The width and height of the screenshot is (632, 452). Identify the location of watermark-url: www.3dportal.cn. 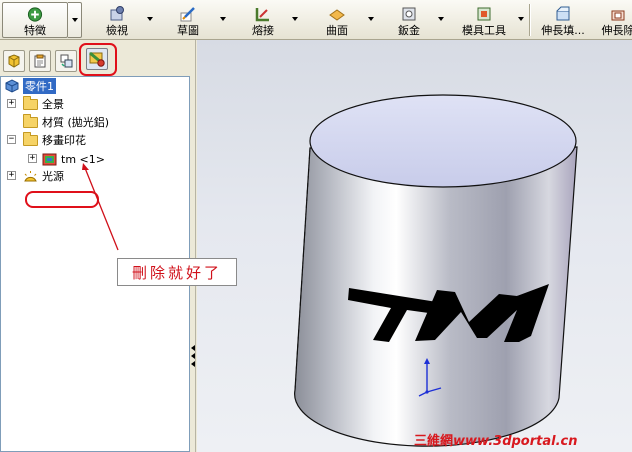
(515, 441).